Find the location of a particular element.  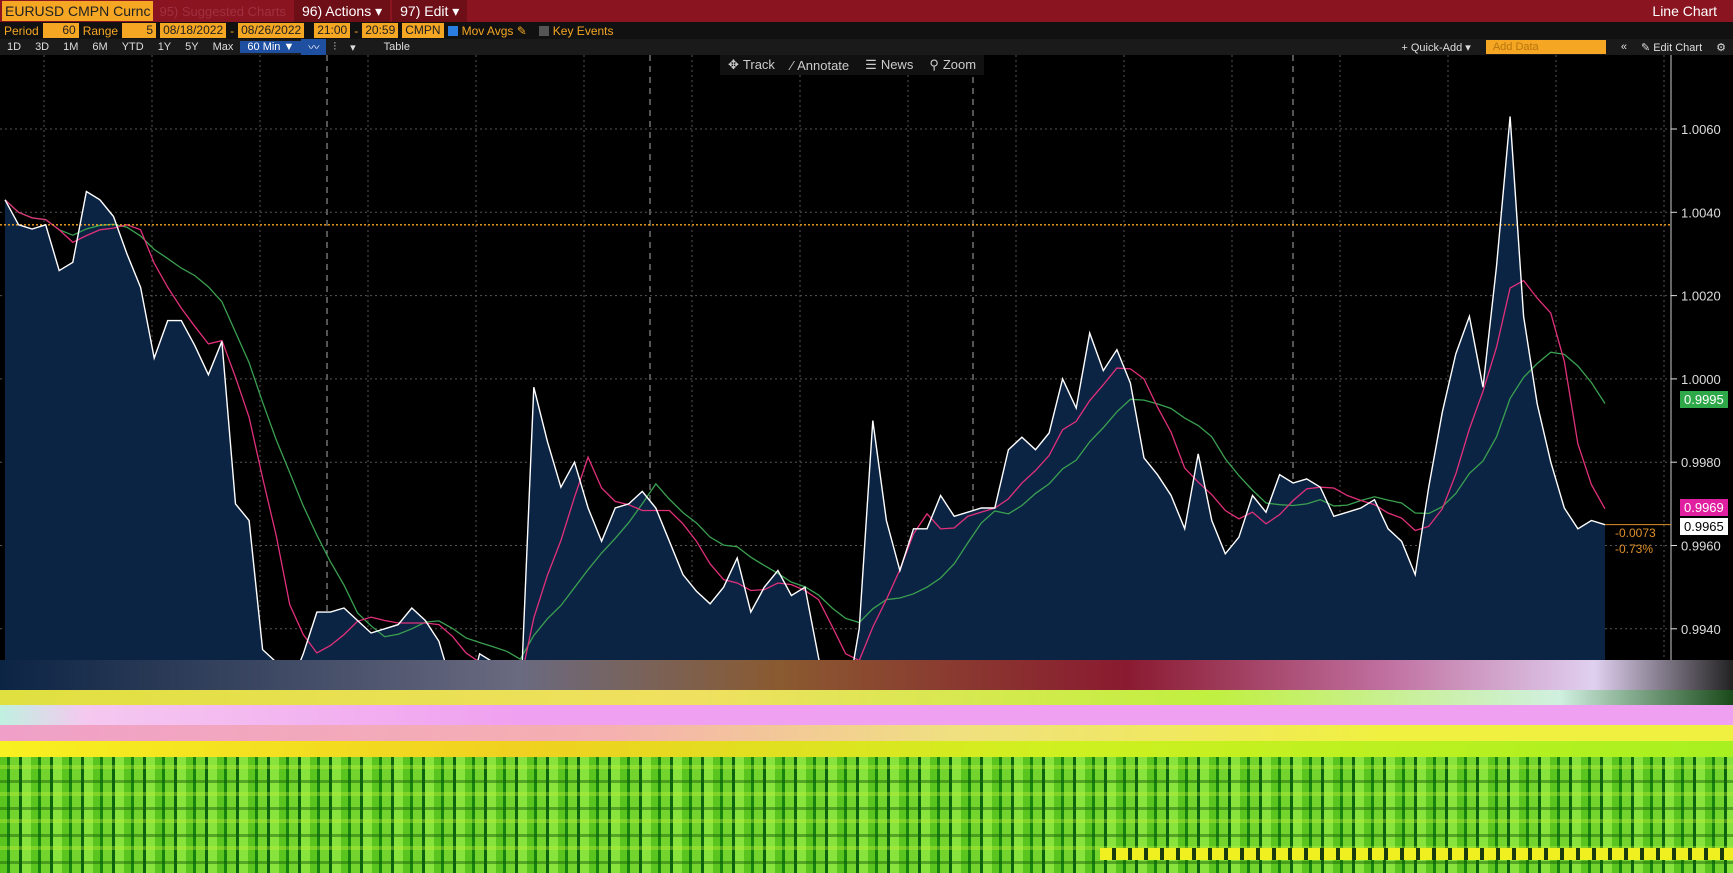

zoom-button: ⚲ Zoom is located at coordinates (952, 65).